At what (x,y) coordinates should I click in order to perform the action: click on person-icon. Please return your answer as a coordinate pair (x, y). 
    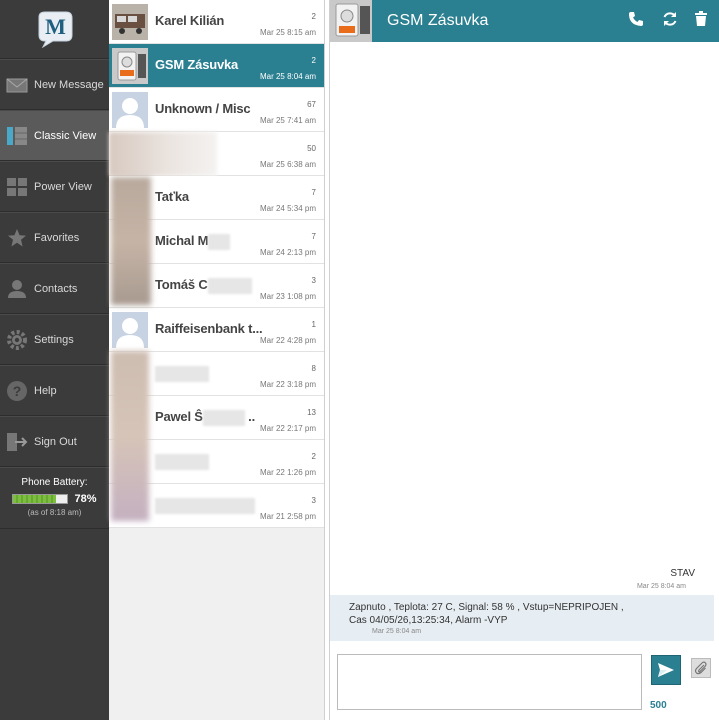
    Looking at the image, I should click on (17, 289).